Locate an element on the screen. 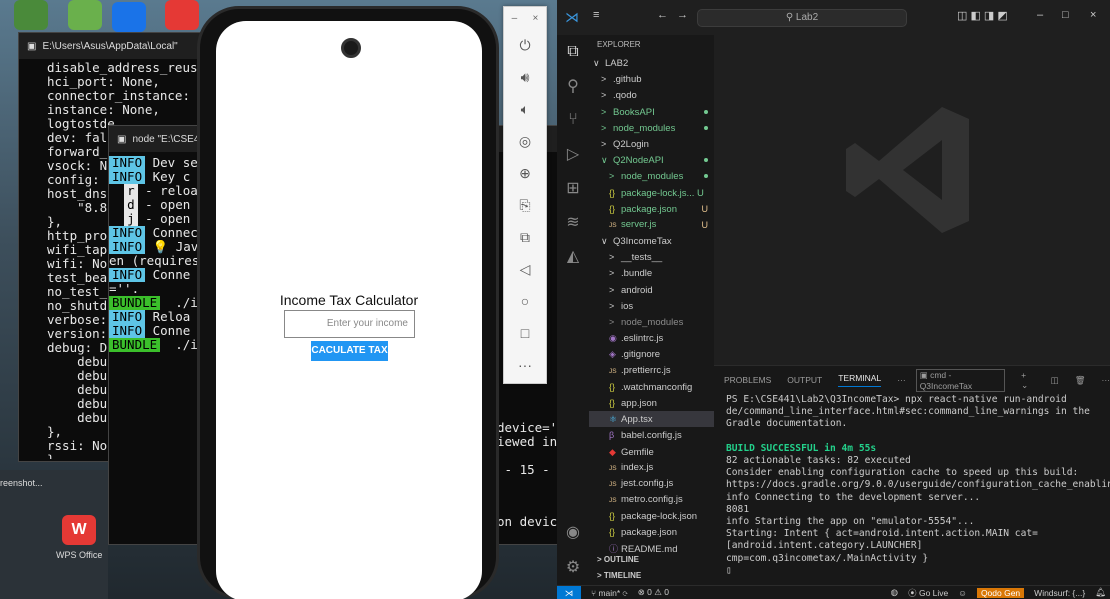 Image resolution: width=1110 pixels, height=599 pixels. tree-item-label: node_modules is located at coordinates (652, 322).